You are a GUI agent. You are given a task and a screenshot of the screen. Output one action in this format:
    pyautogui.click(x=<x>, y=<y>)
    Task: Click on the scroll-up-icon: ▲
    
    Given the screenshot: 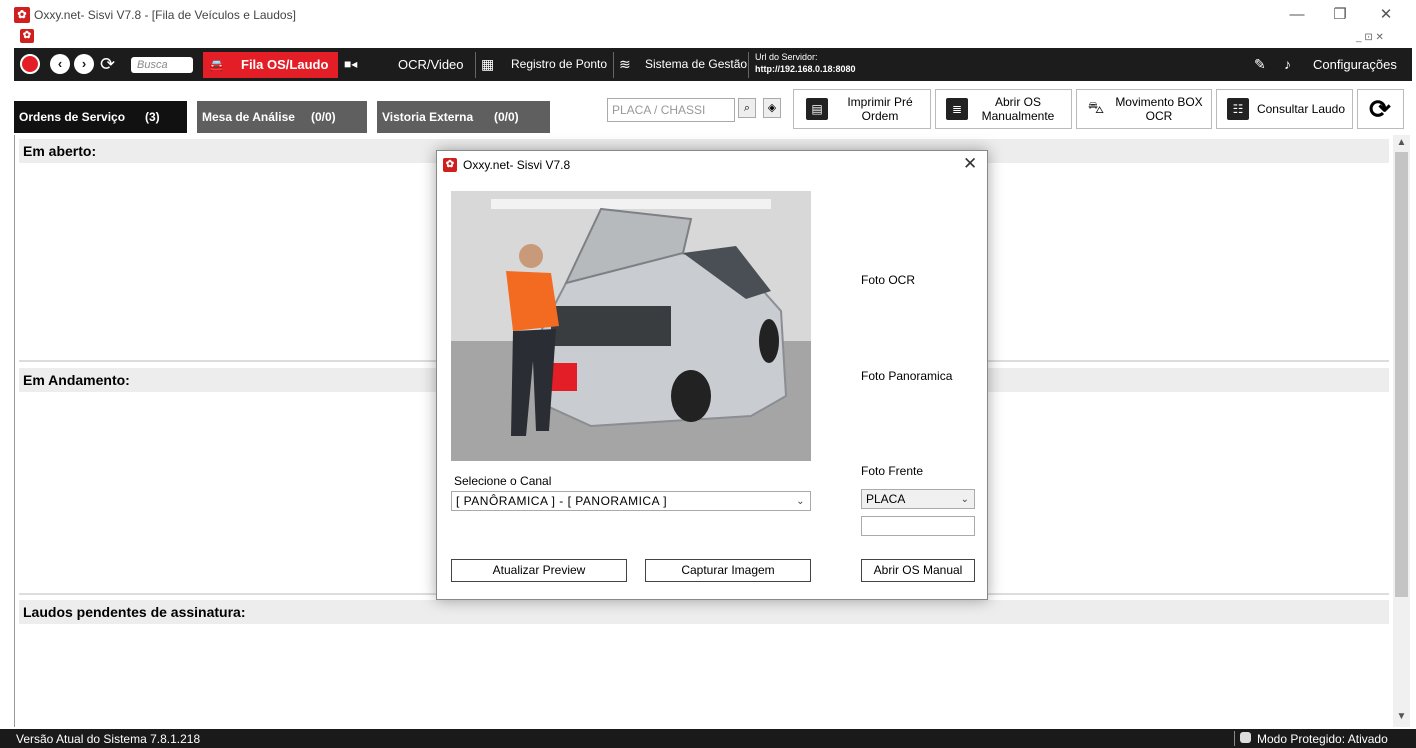 What is the action you would take?
    pyautogui.click(x=1401, y=143)
    